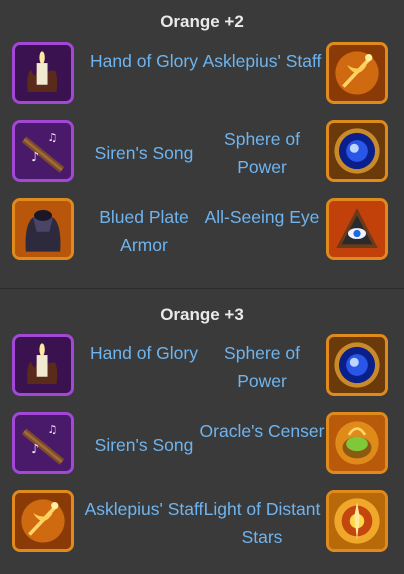 The height and width of the screenshot is (574, 404). Describe the element at coordinates (357, 229) in the screenshot. I see `all-seeing-eye-icon` at that location.